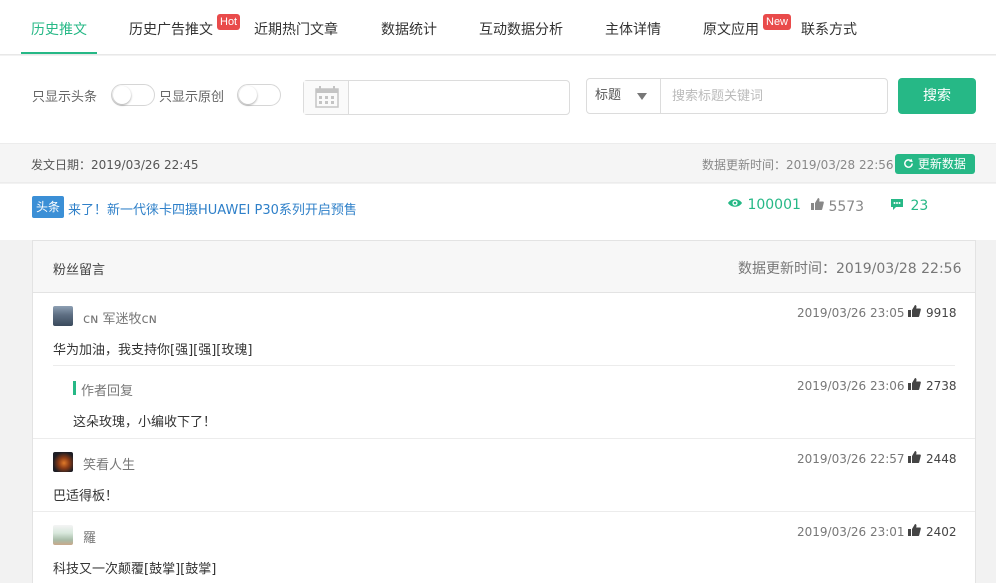  What do you see at coordinates (229, 22) in the screenshot?
I see `hot-badge: Hot` at bounding box center [229, 22].